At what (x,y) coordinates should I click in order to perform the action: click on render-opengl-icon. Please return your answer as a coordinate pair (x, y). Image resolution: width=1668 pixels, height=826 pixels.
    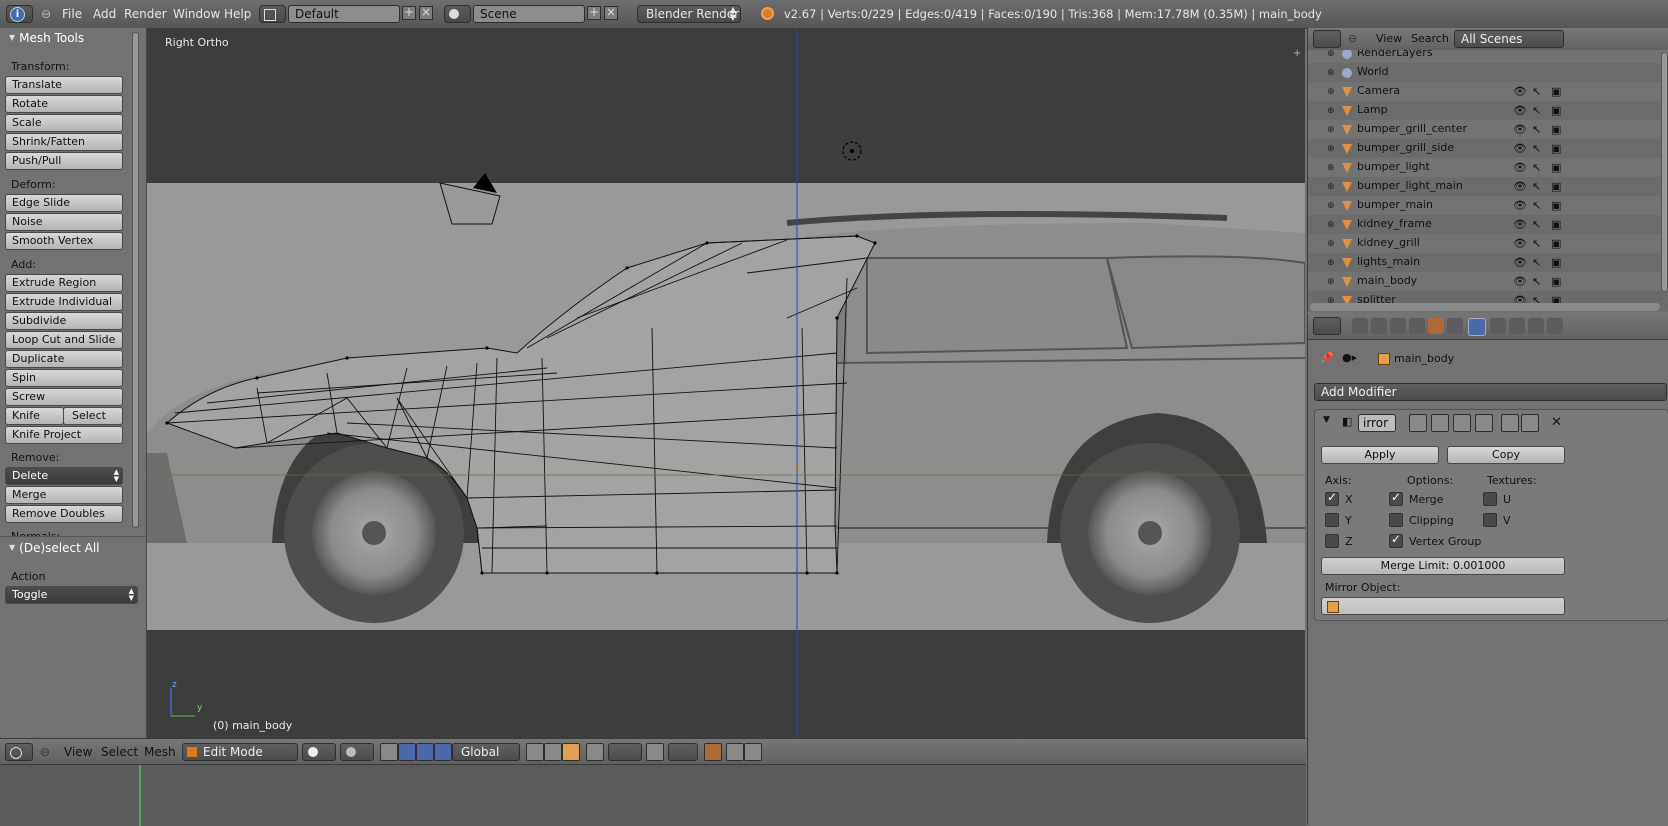
    Looking at the image, I should click on (713, 752).